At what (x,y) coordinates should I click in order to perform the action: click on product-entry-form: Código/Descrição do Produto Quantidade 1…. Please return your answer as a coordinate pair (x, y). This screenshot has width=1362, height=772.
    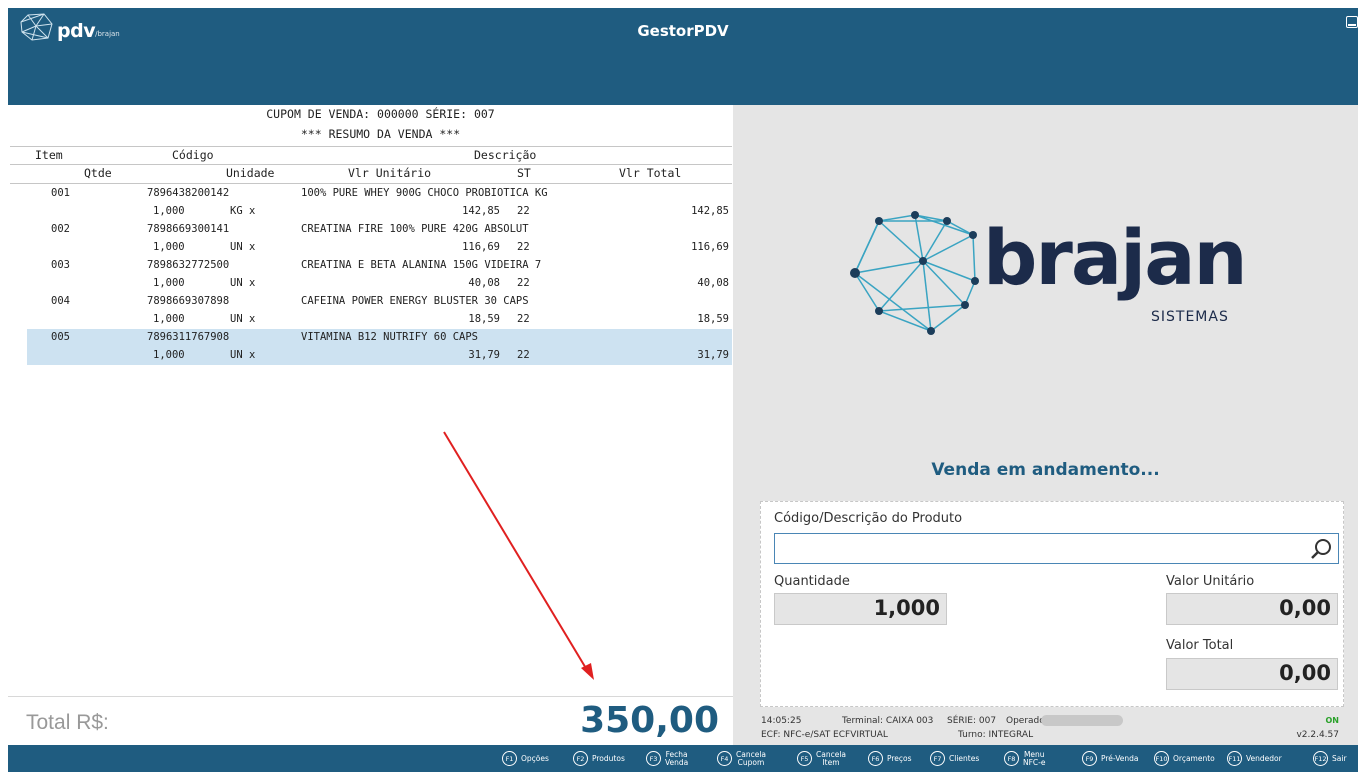
    Looking at the image, I should click on (1052, 604).